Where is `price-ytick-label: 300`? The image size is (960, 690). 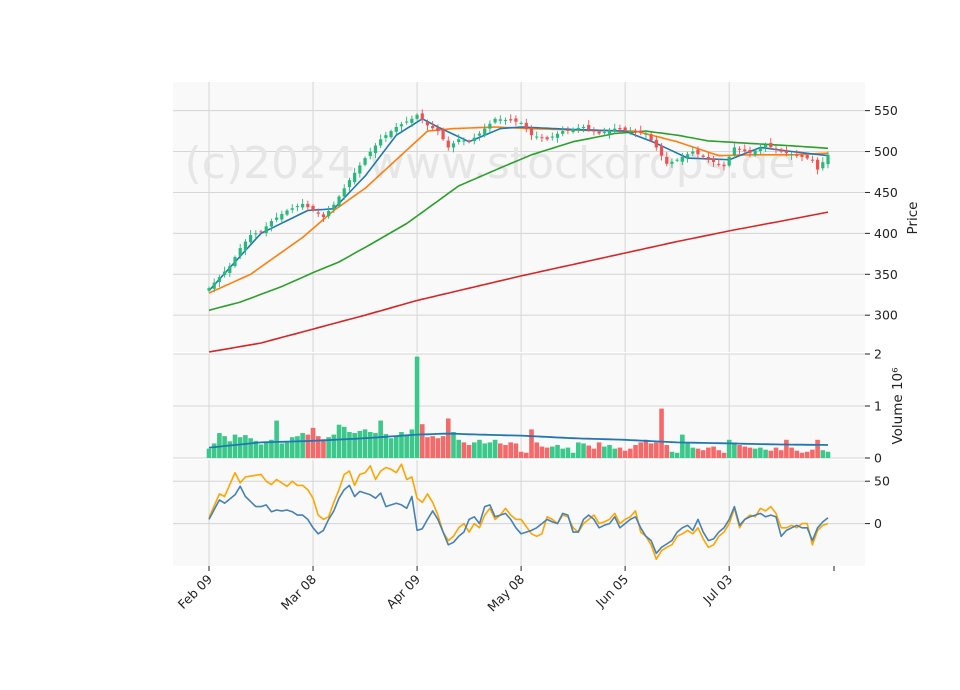 price-ytick-label: 300 is located at coordinates (886, 315).